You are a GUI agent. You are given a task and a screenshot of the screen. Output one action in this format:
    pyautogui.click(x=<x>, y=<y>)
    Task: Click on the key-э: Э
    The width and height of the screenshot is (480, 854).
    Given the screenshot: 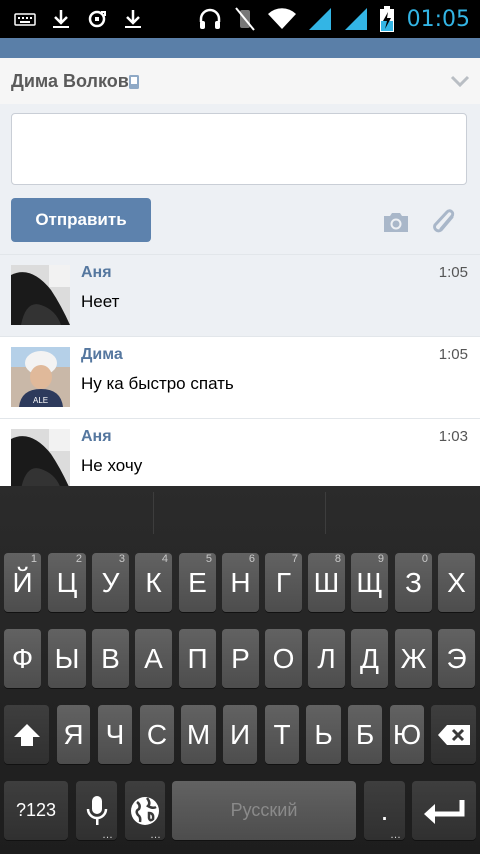 What is the action you would take?
    pyautogui.click(x=456, y=658)
    